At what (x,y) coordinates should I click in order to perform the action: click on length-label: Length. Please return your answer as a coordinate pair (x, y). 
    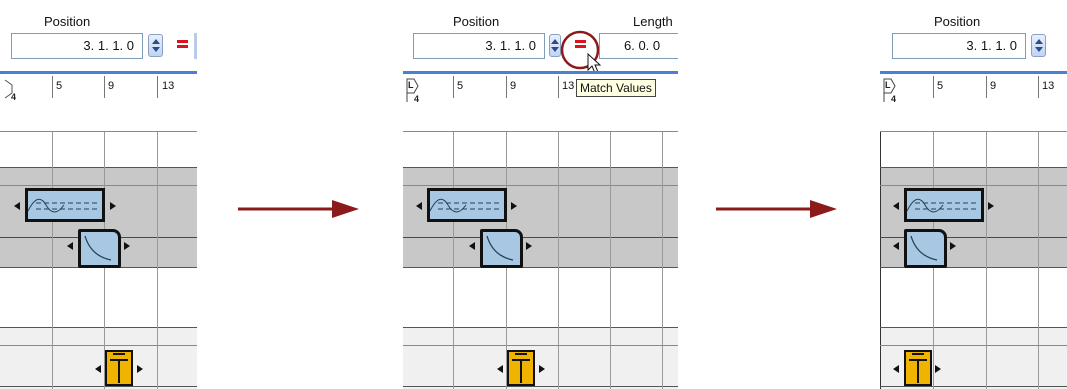
    Looking at the image, I should click on (653, 21).